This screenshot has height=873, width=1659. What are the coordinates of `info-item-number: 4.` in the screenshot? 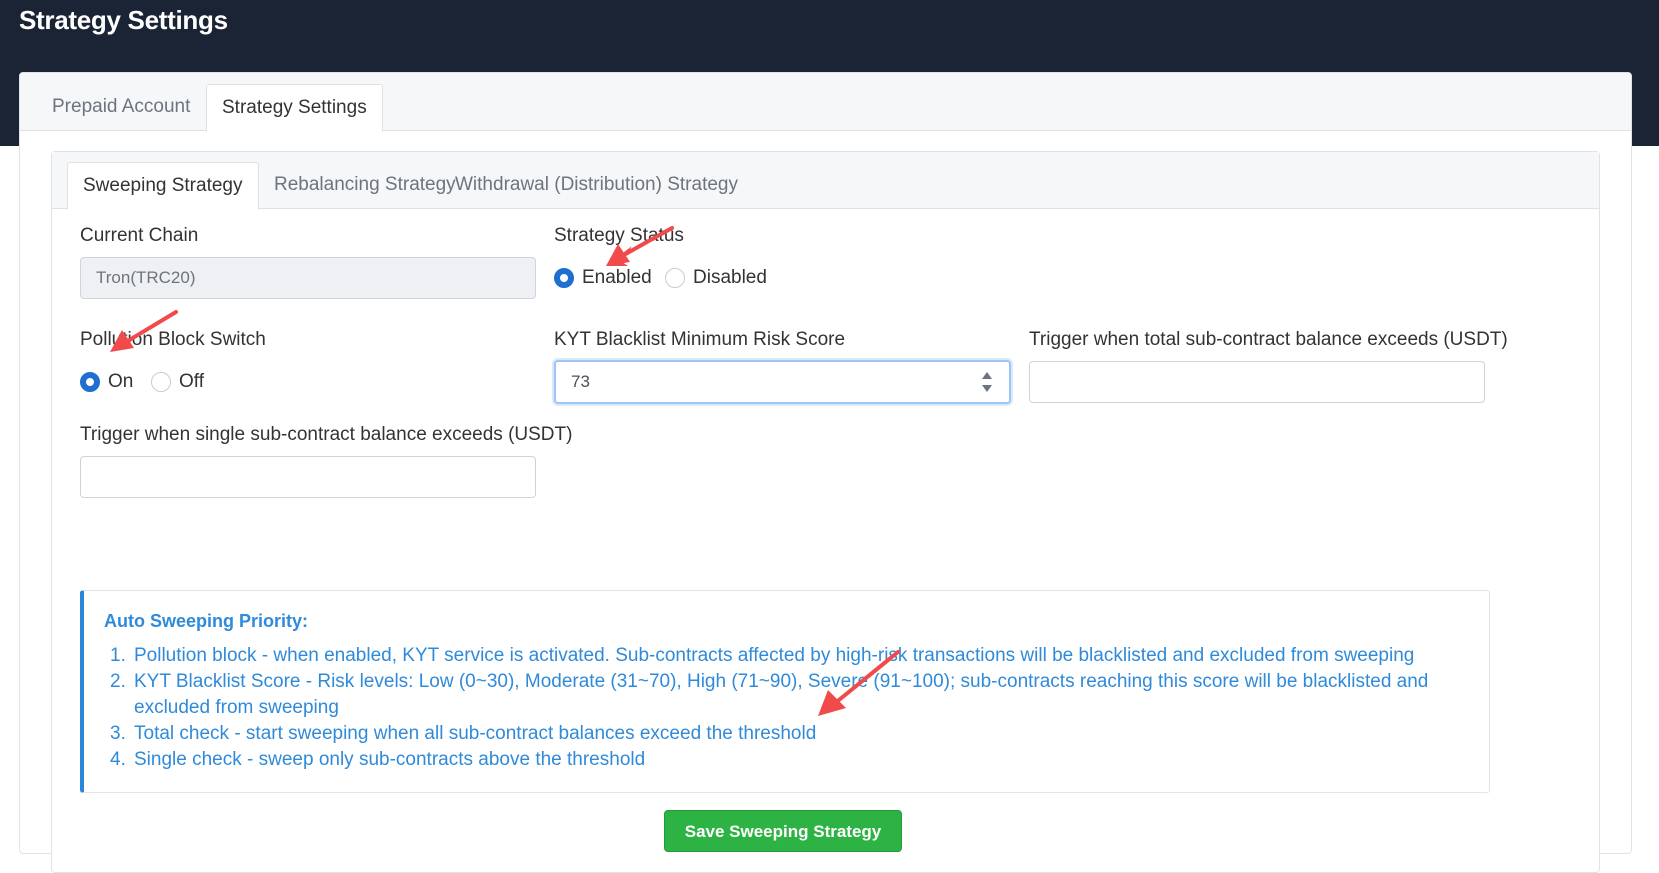 It's located at (118, 759).